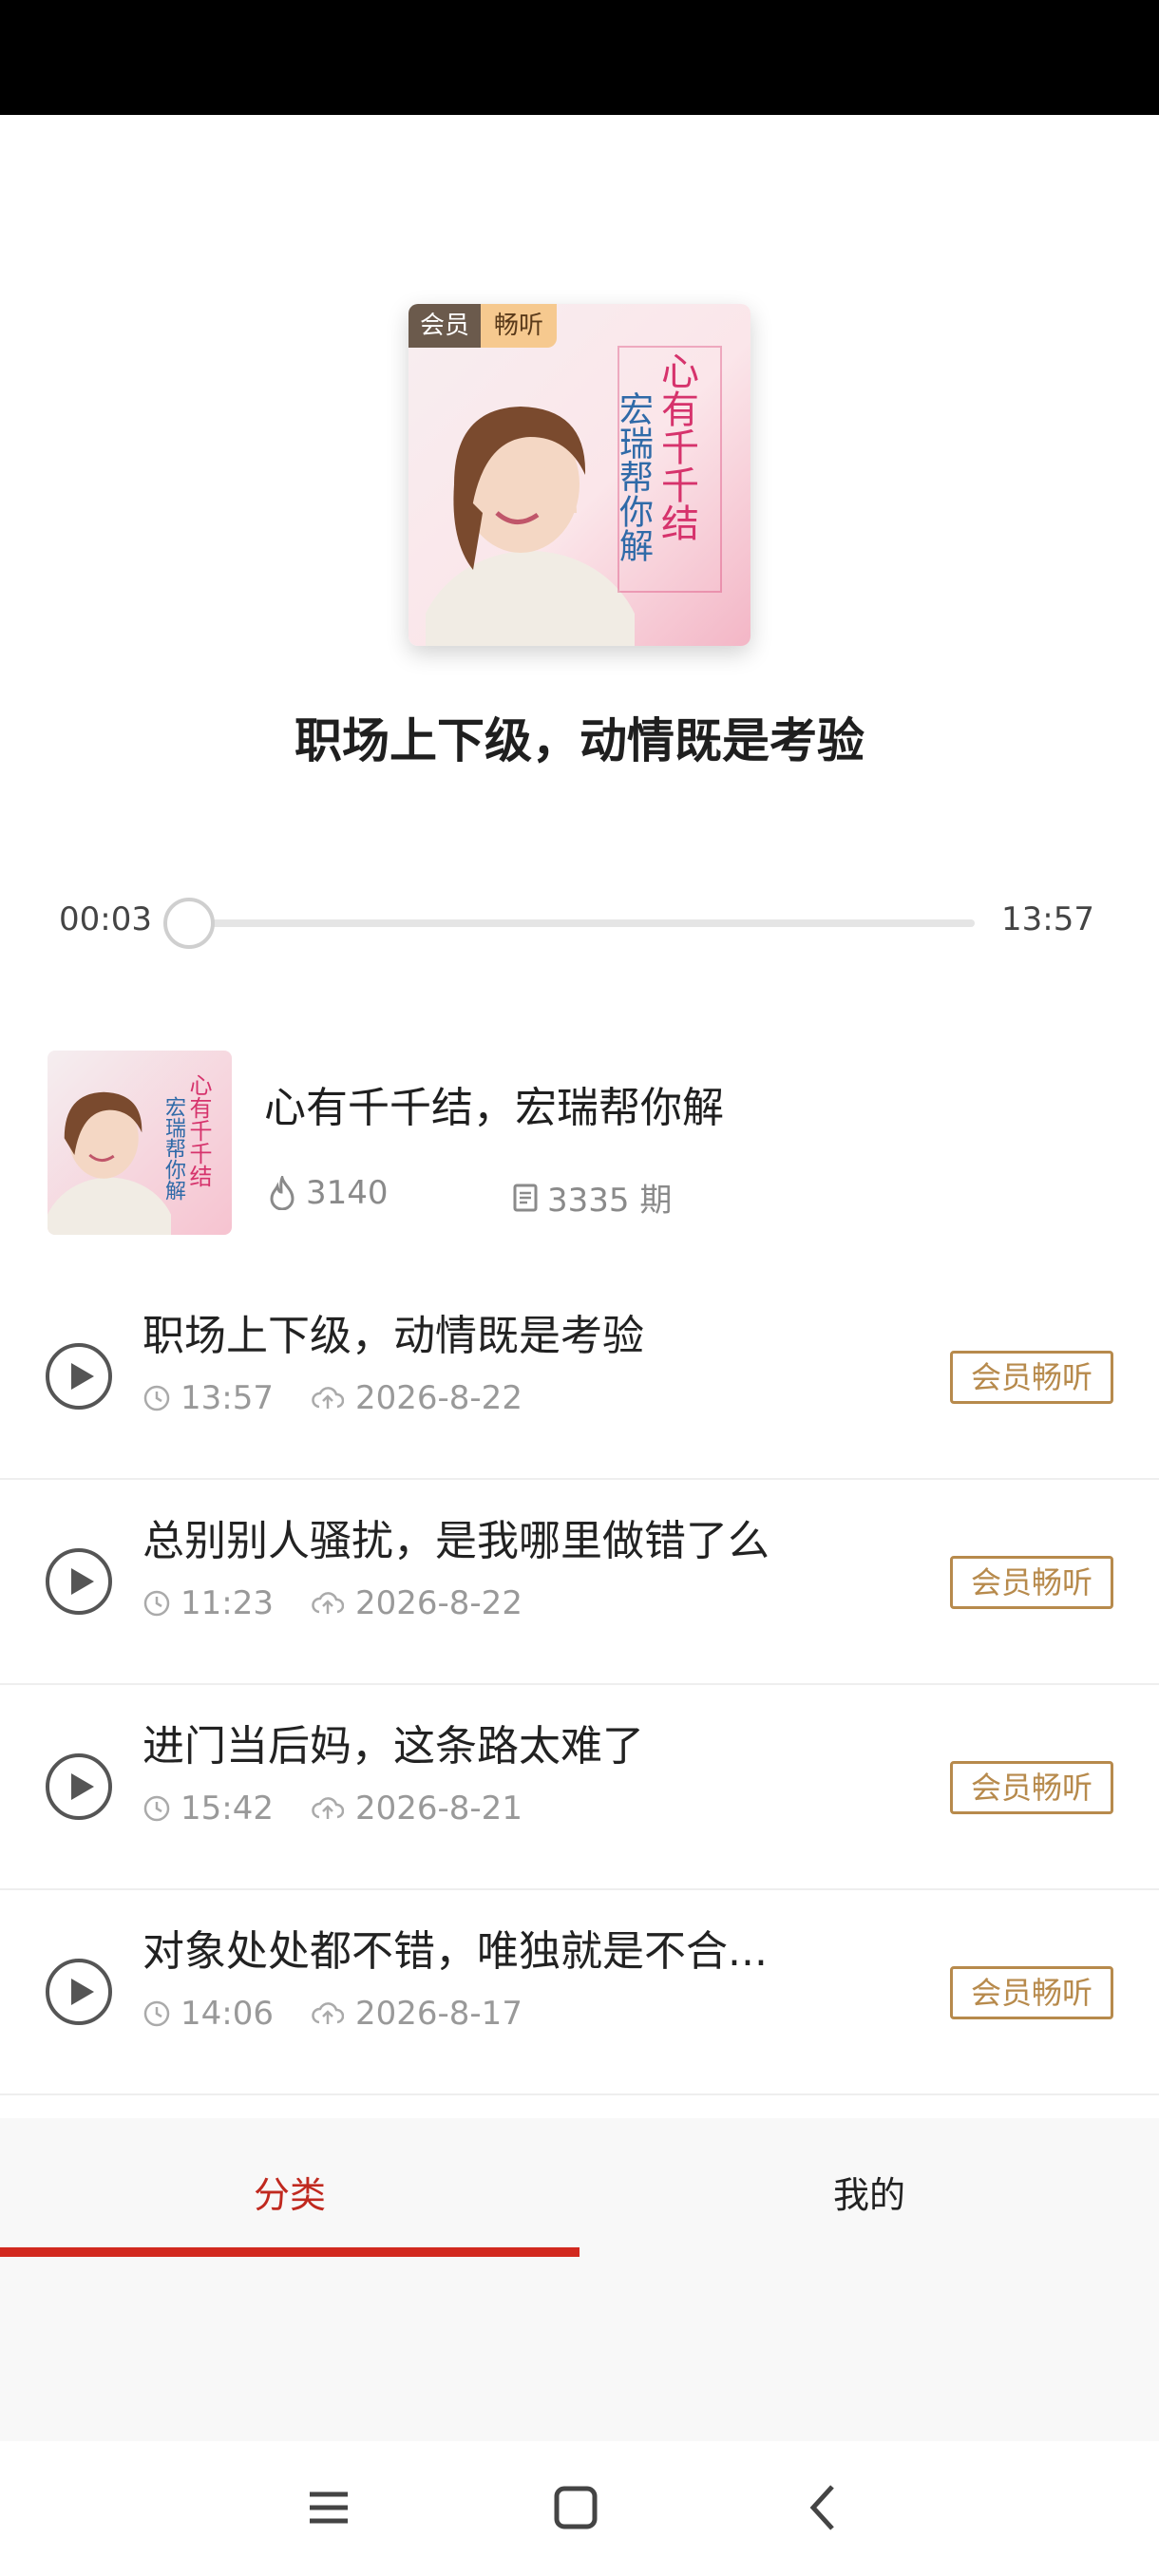  Describe the element at coordinates (580, 923) in the screenshot. I see `progress-track` at that location.